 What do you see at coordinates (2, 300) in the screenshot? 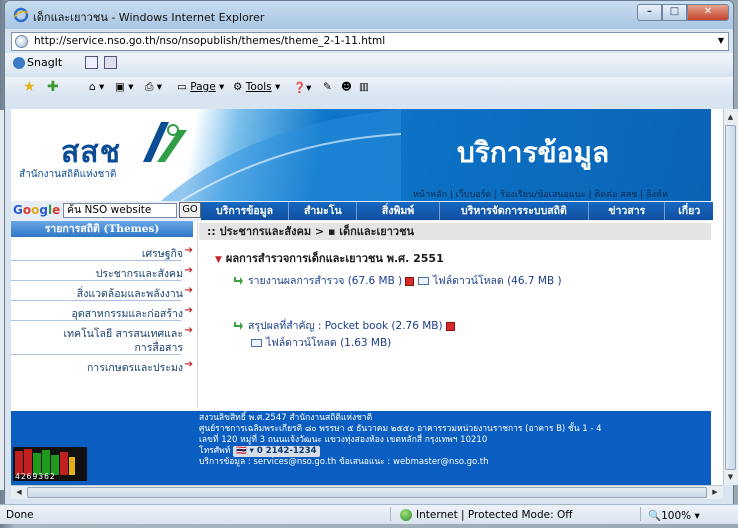
I see `left-edge` at bounding box center [2, 300].